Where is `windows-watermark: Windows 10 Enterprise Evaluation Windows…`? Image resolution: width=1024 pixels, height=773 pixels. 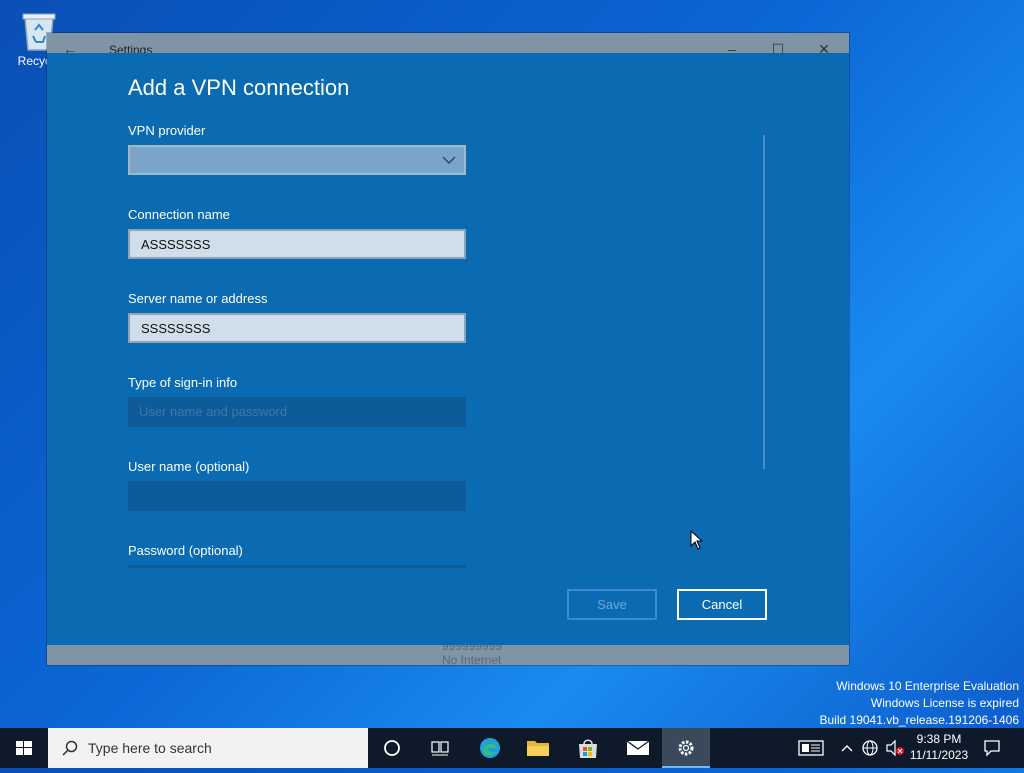 windows-watermark: Windows 10 Enterprise Evaluation Windows… is located at coordinates (920, 703).